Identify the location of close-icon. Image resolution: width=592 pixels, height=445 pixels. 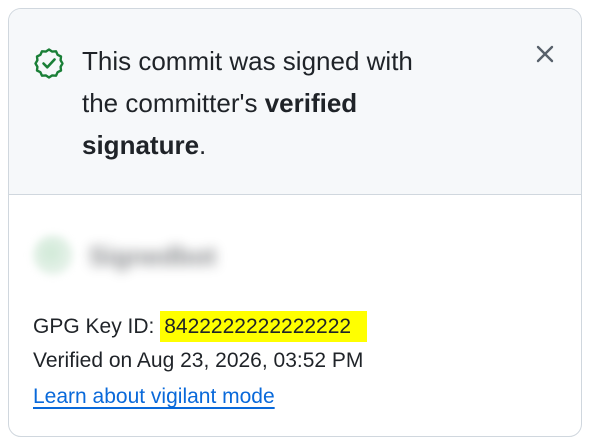
(545, 54).